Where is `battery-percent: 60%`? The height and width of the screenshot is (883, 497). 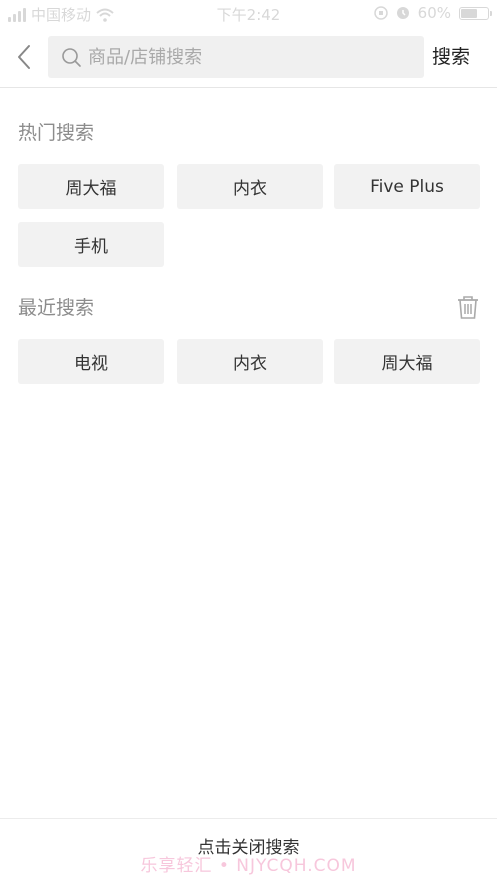
battery-percent: 60% is located at coordinates (434, 13).